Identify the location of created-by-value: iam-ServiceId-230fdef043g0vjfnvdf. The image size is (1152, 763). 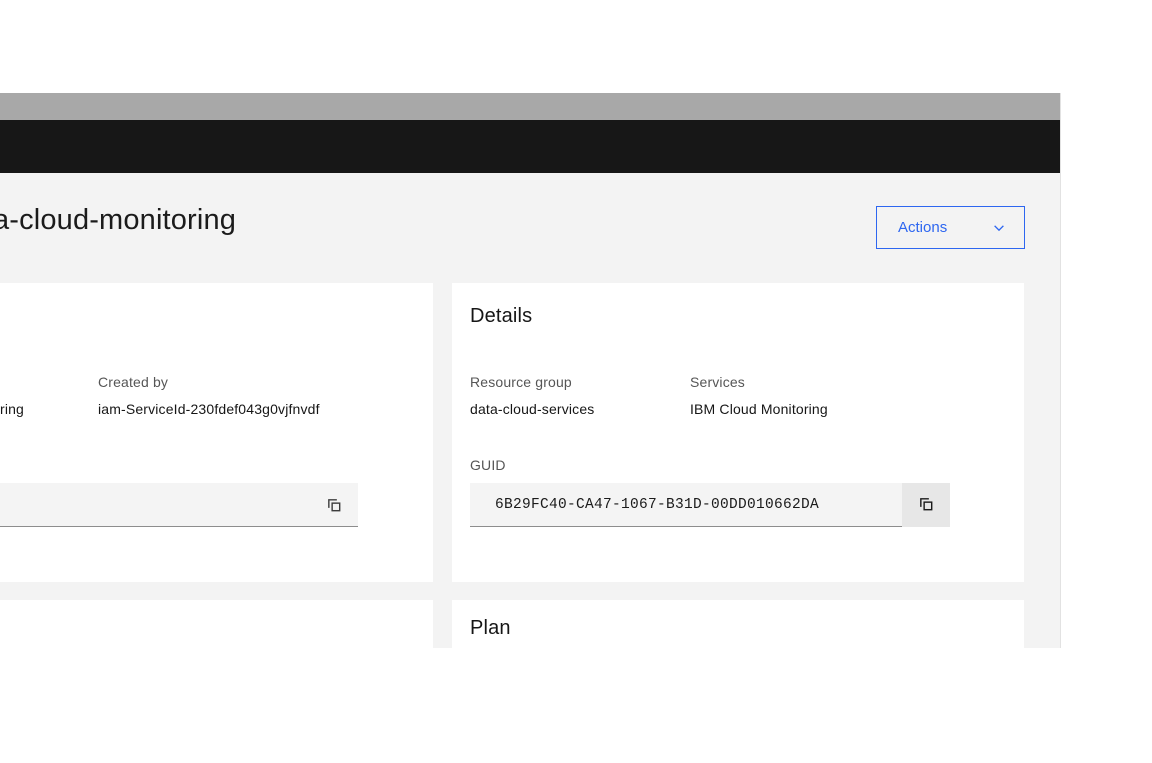
(209, 409).